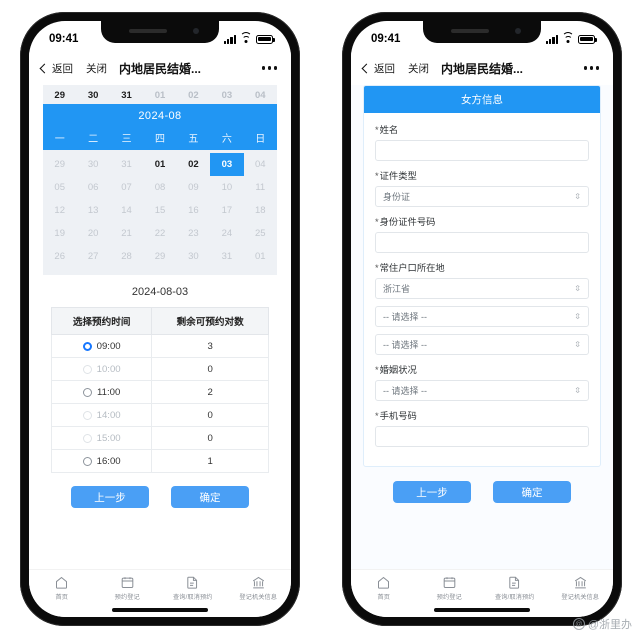  I want to click on calendar-day: 26, so click(59, 256).